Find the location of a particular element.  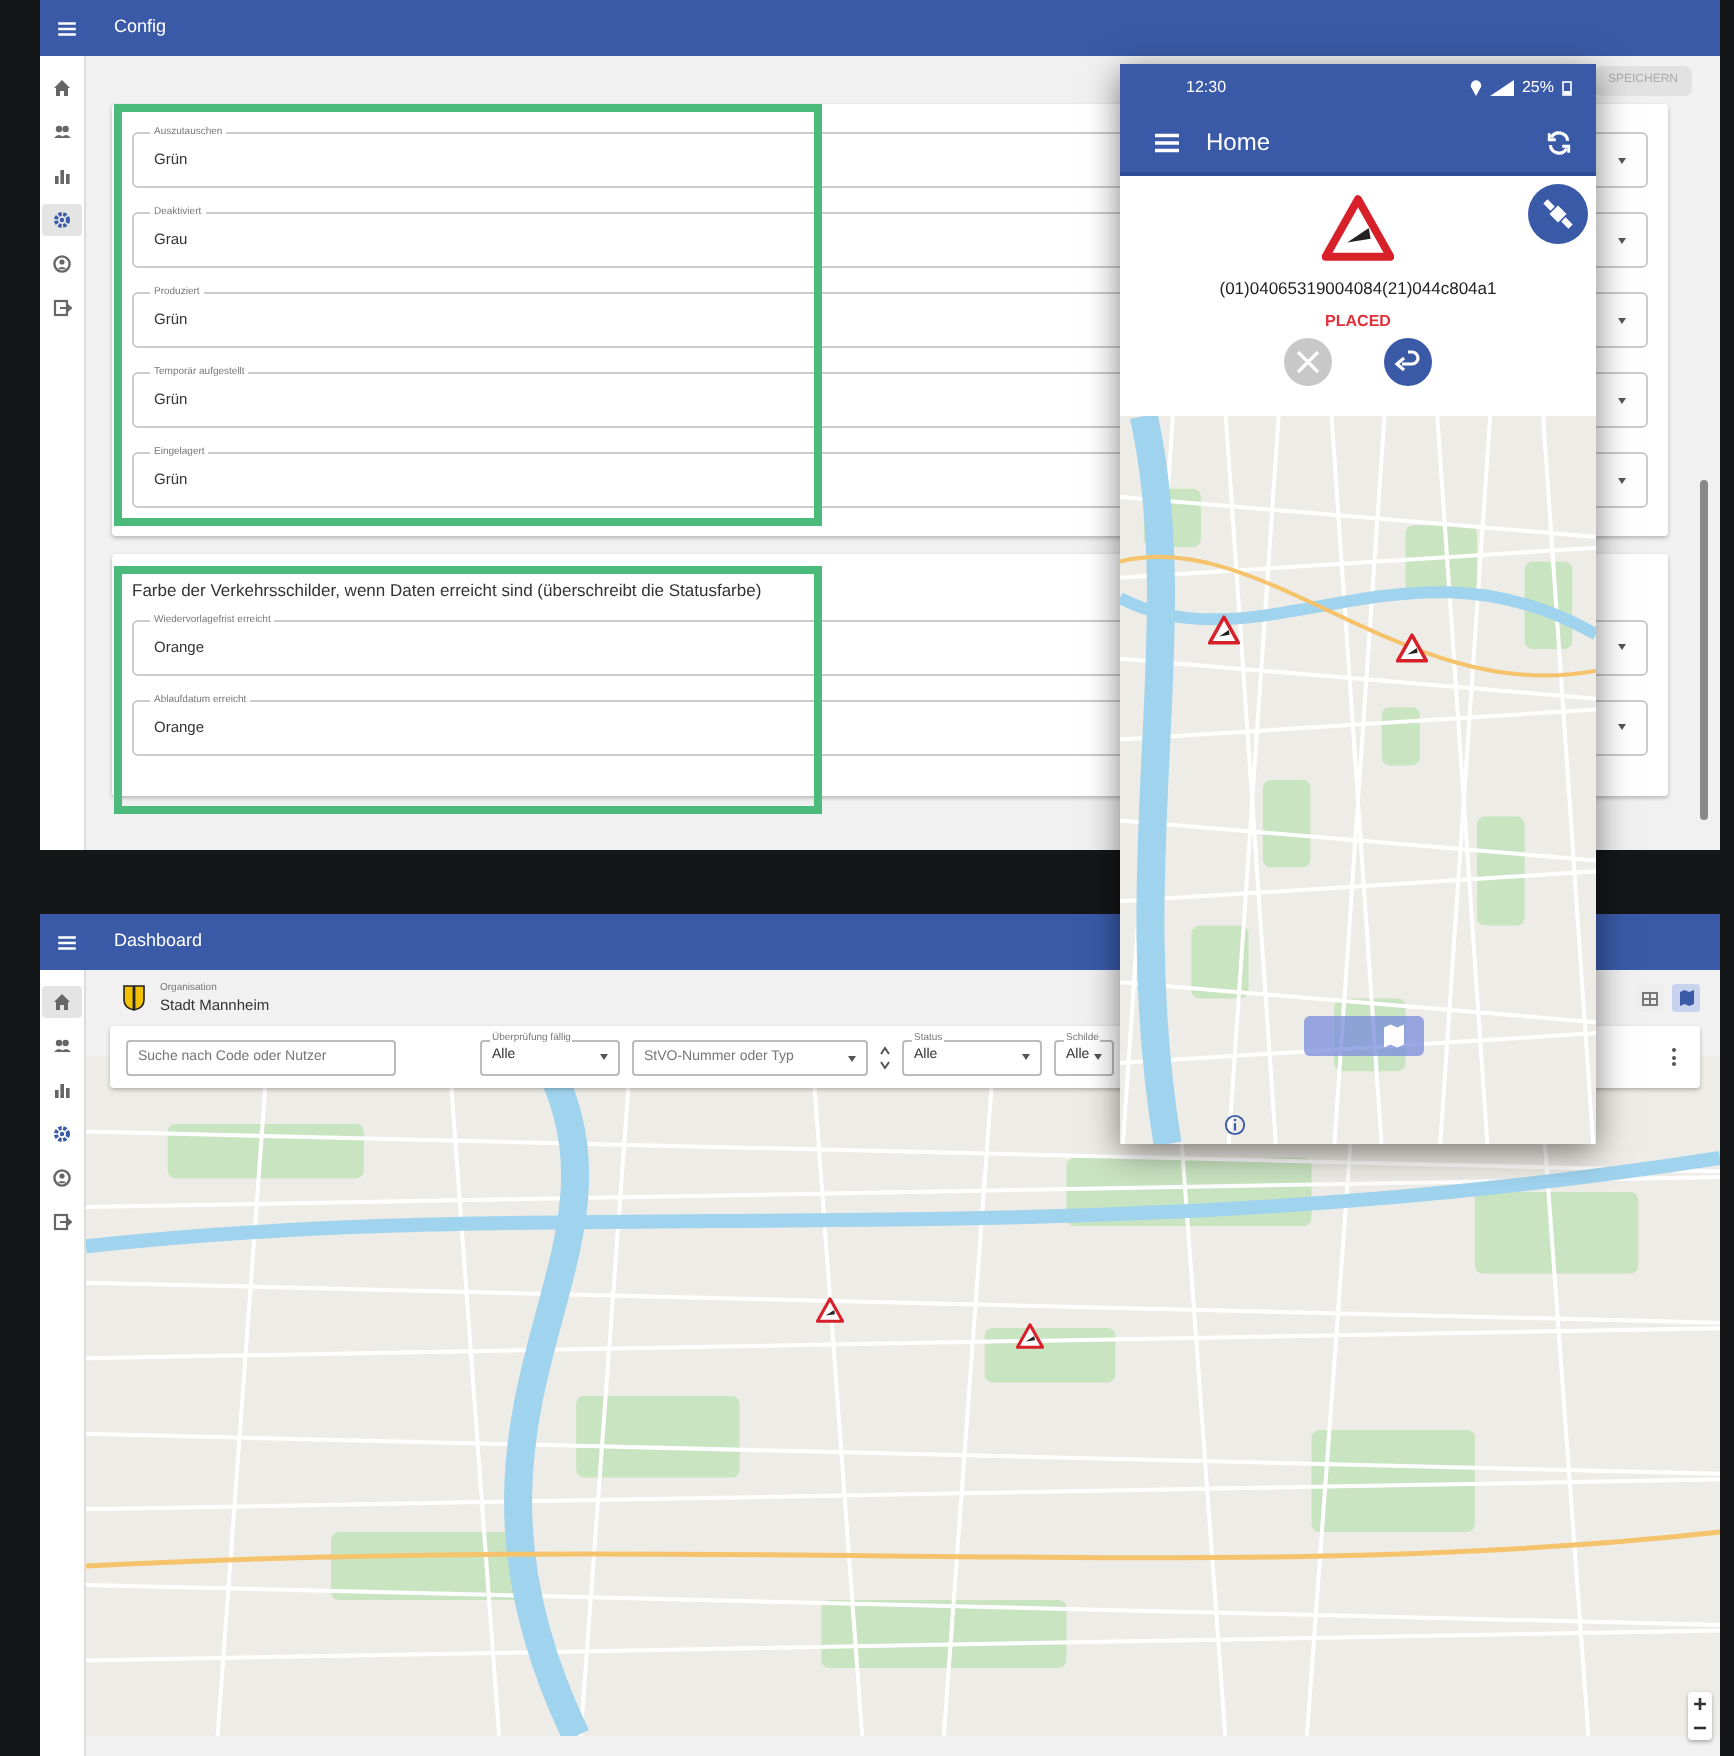

return-arrow-icon is located at coordinates (1408, 361).